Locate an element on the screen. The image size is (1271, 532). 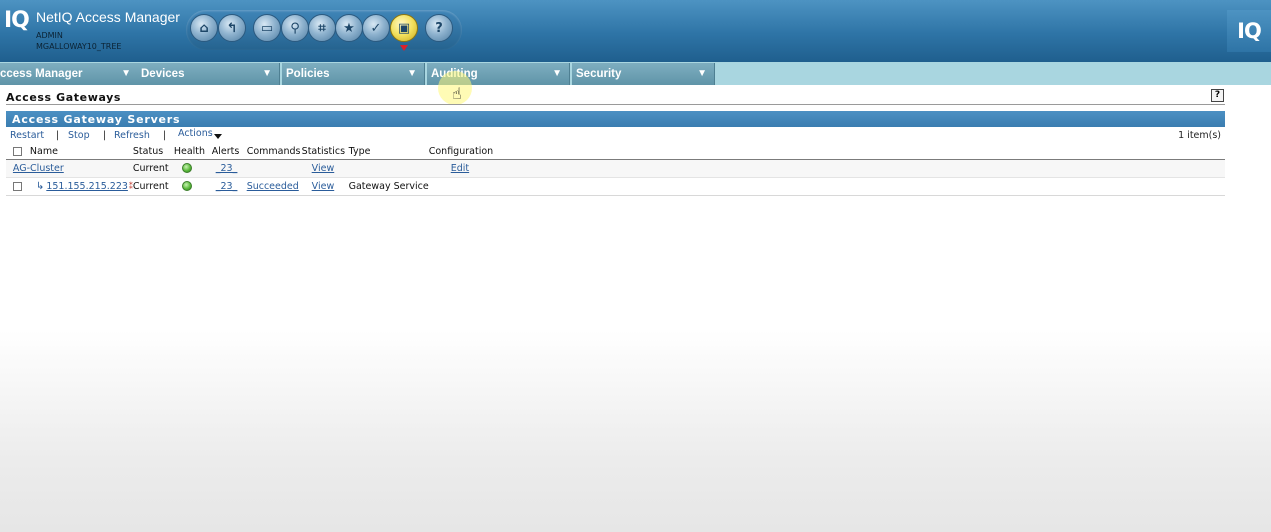
tree-name: MGALLOWAY10_TREE is located at coordinates (79, 46).